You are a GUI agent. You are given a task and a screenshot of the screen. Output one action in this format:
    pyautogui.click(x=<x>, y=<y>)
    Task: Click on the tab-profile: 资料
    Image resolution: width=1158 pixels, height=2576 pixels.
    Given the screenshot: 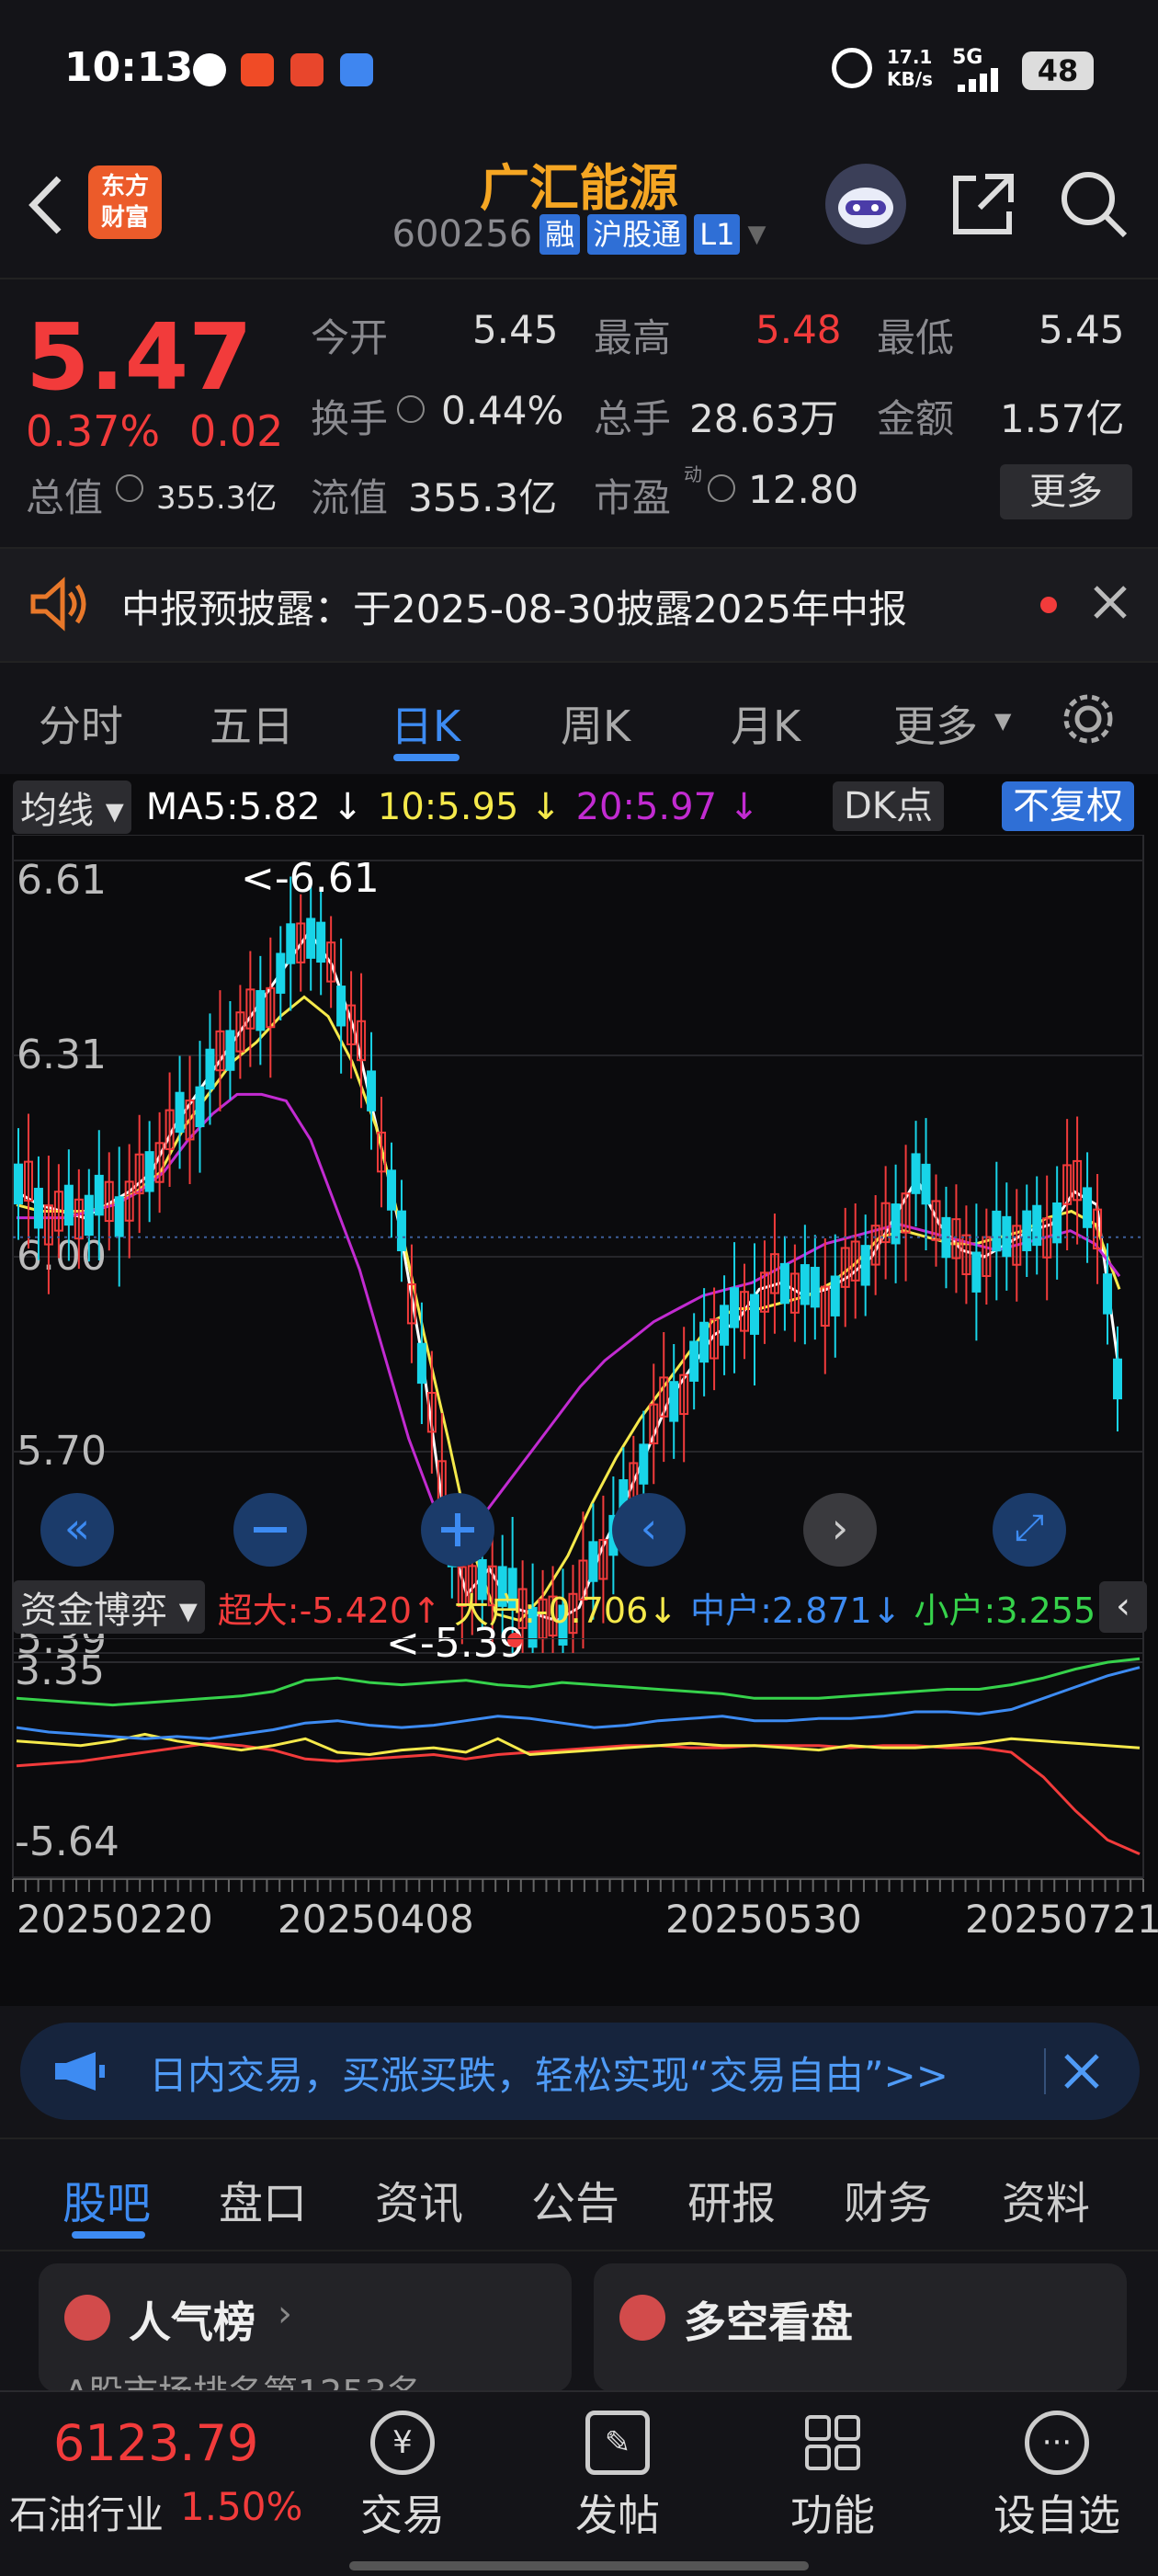 What is the action you would take?
    pyautogui.click(x=1046, y=2199)
    